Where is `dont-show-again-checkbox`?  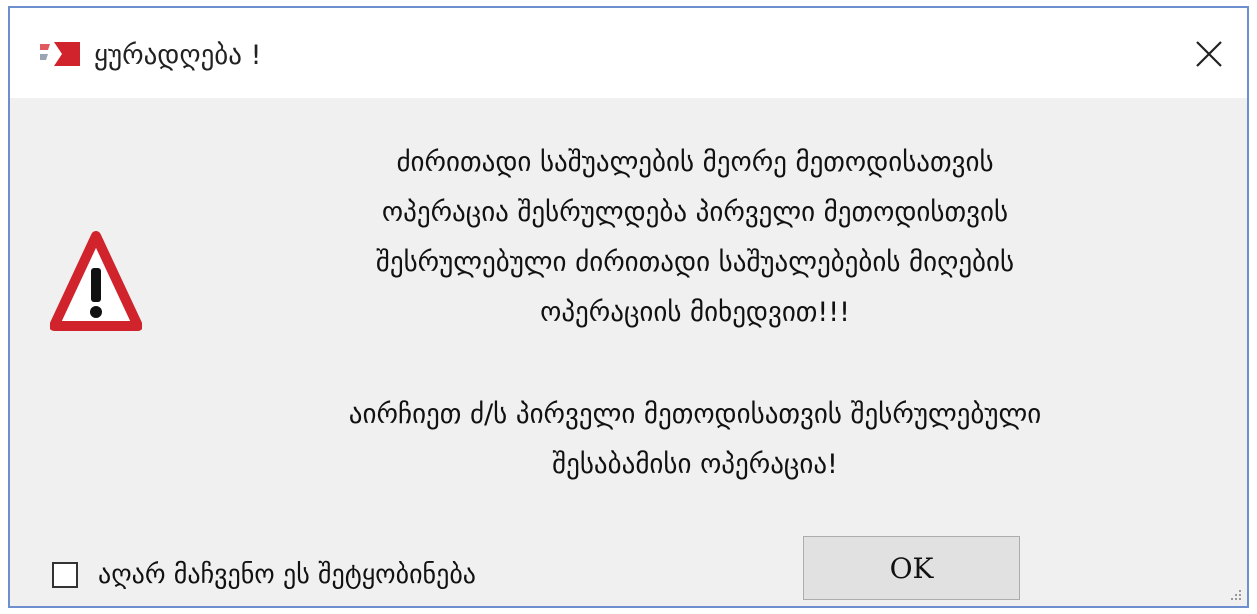 dont-show-again-checkbox is located at coordinates (65, 575).